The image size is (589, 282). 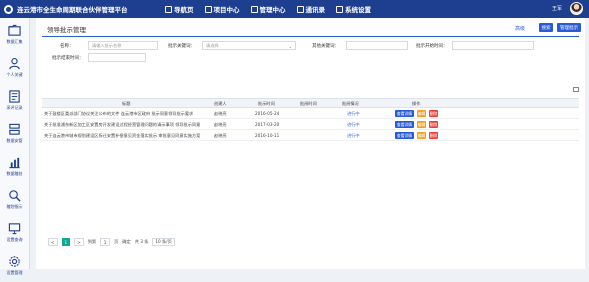 I want to click on prev-page-button: <, so click(x=53, y=242).